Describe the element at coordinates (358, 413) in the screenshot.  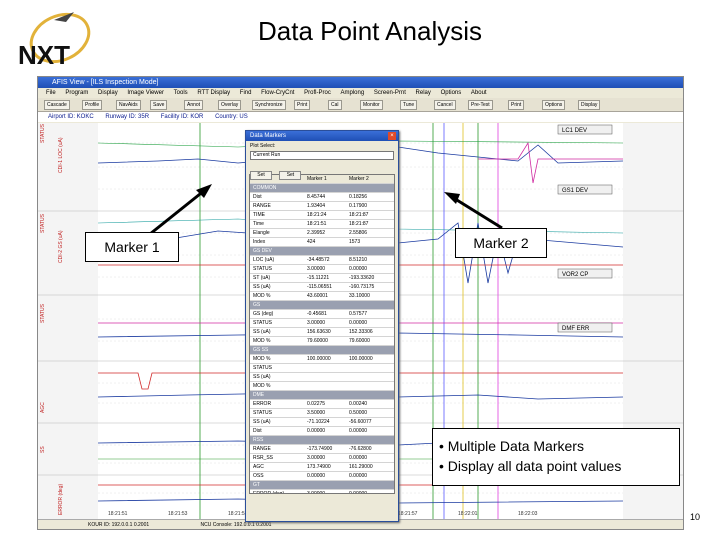
I see `marker-2-value: 0.50000` at that location.